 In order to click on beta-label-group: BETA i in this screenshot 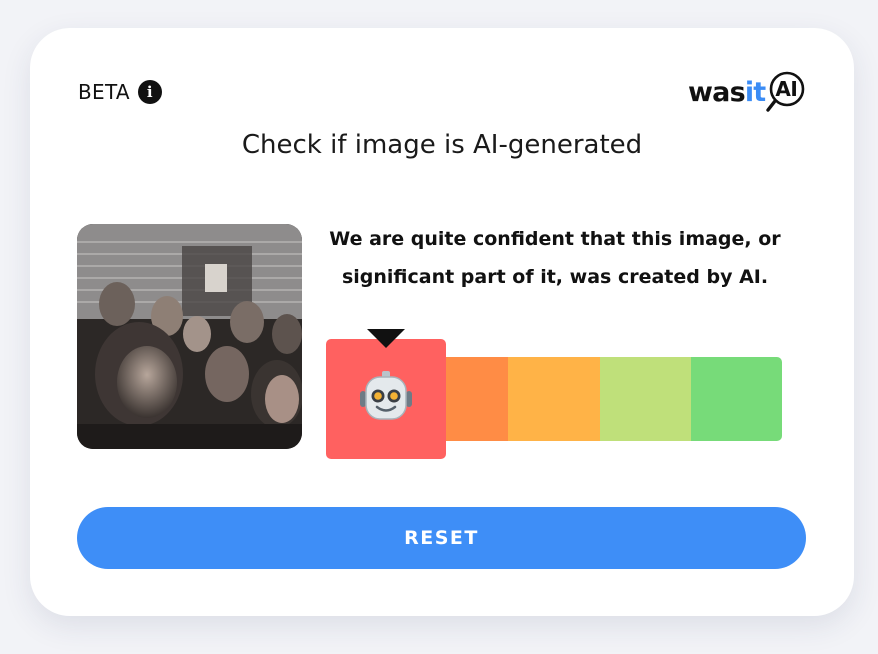, I will do `click(120, 92)`.